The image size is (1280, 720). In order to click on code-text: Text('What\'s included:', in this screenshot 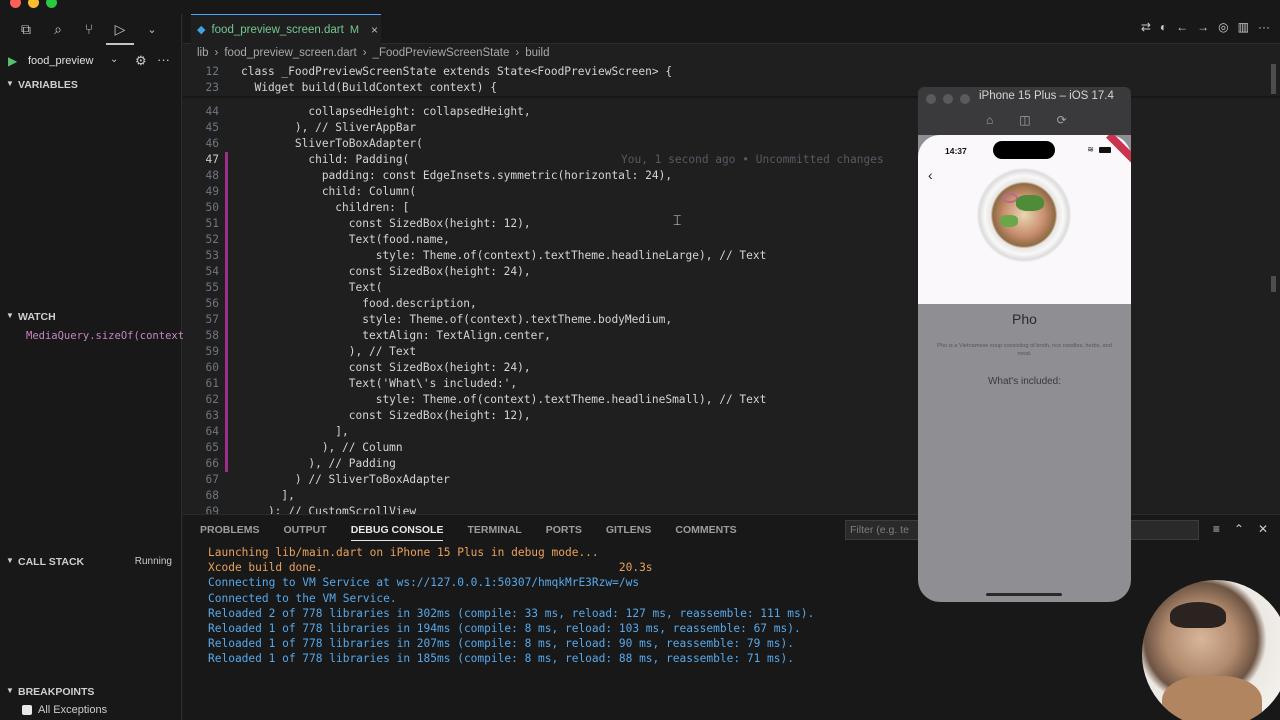, I will do `click(379, 383)`.